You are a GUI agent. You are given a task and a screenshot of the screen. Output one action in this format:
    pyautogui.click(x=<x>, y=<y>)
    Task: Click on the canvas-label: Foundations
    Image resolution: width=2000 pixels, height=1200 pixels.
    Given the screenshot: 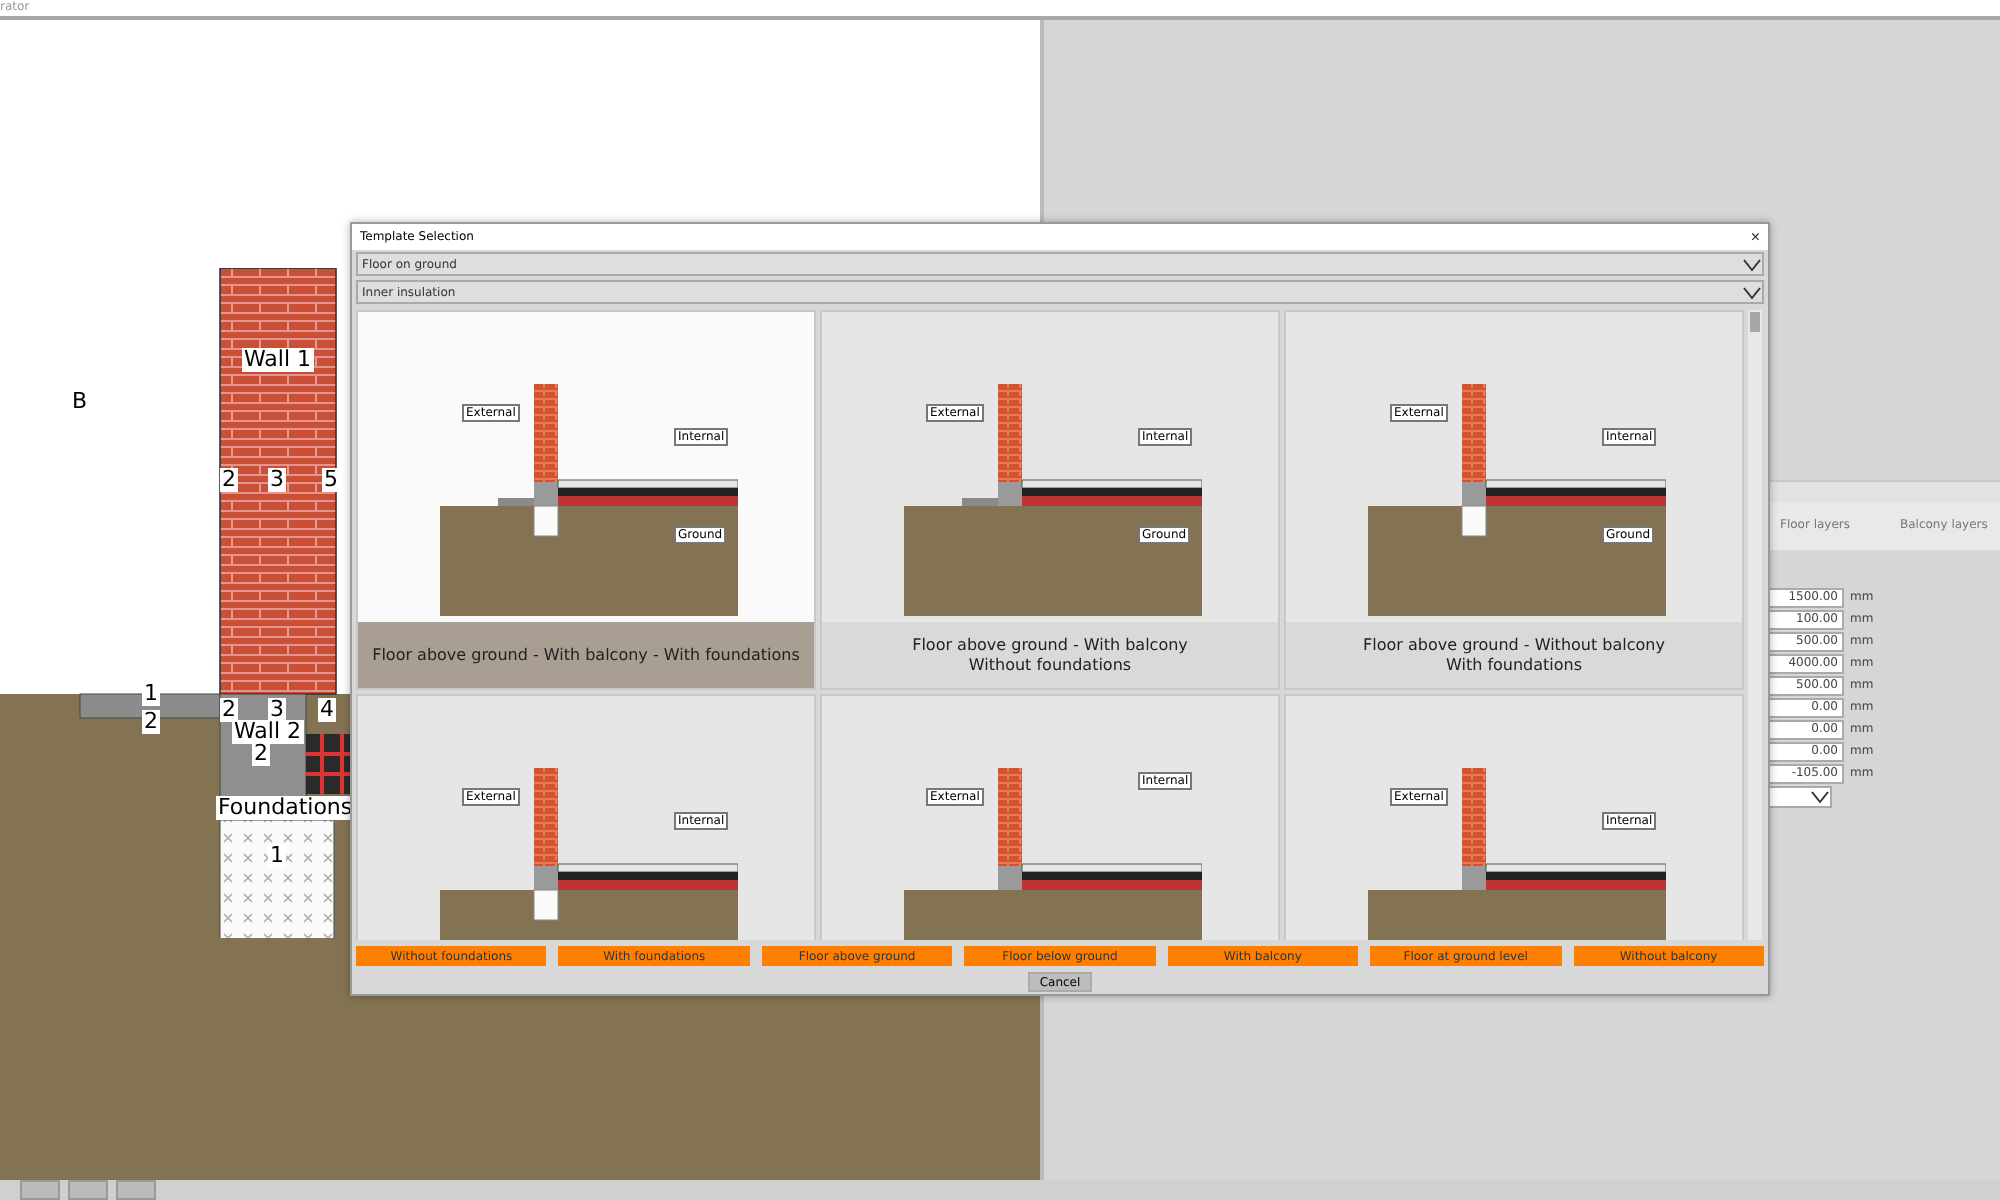 What is the action you would take?
    pyautogui.click(x=285, y=808)
    